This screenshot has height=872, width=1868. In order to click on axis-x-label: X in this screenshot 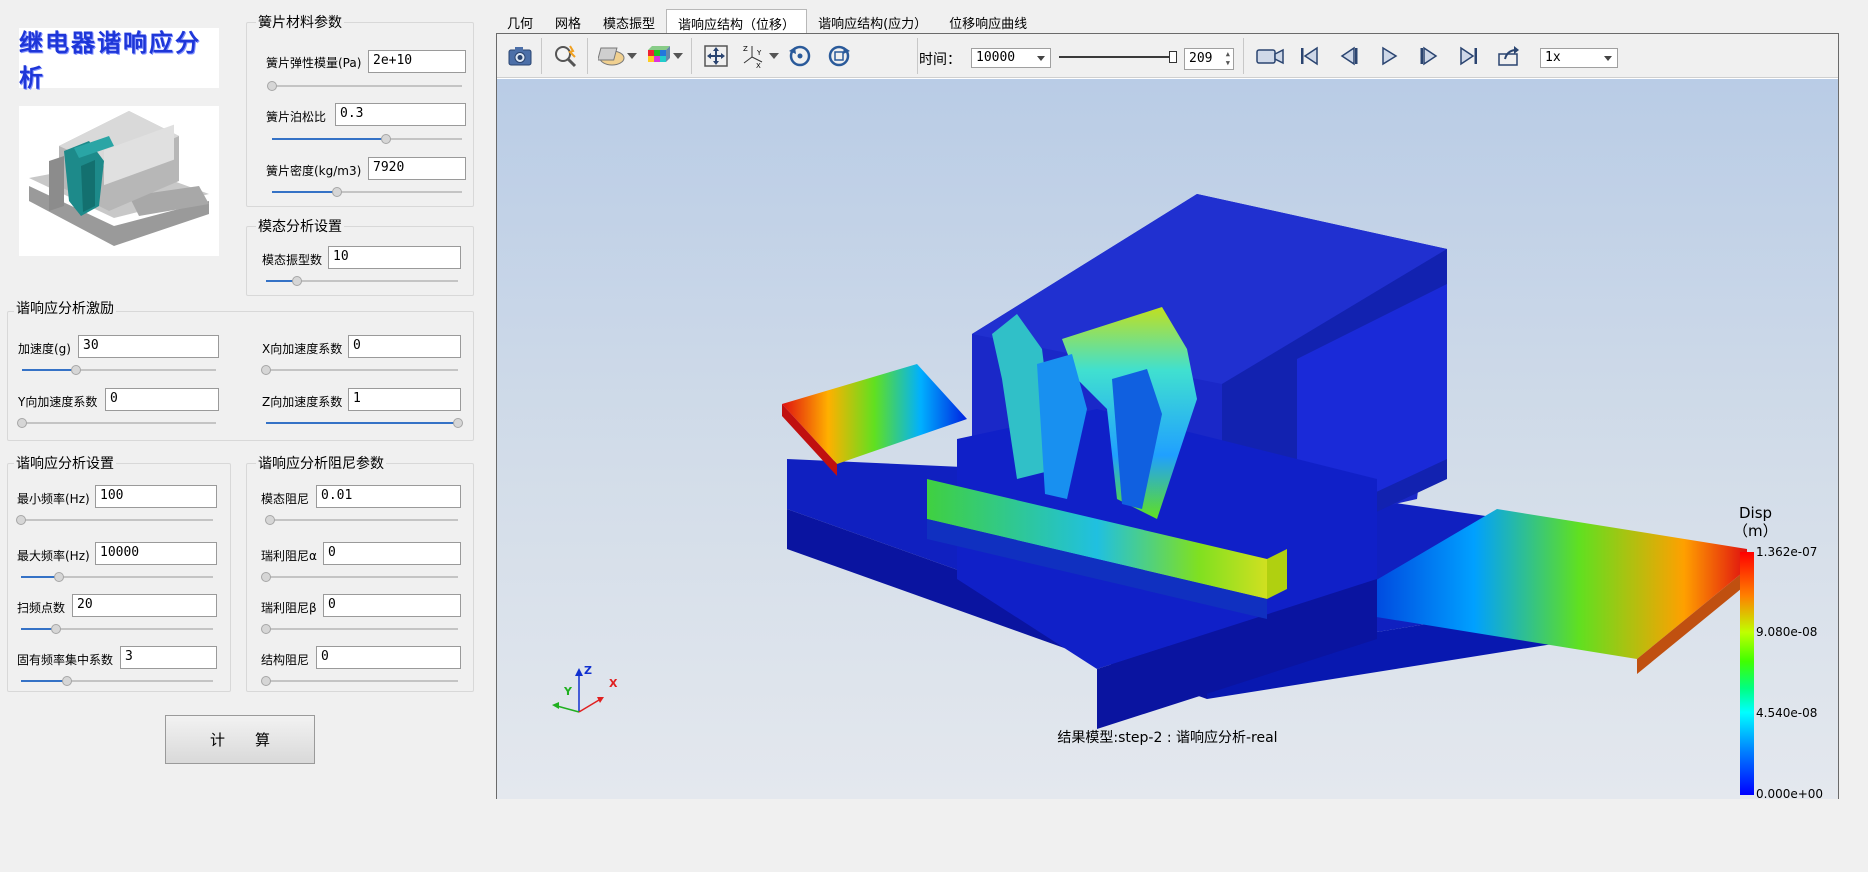, I will do `click(613, 683)`.